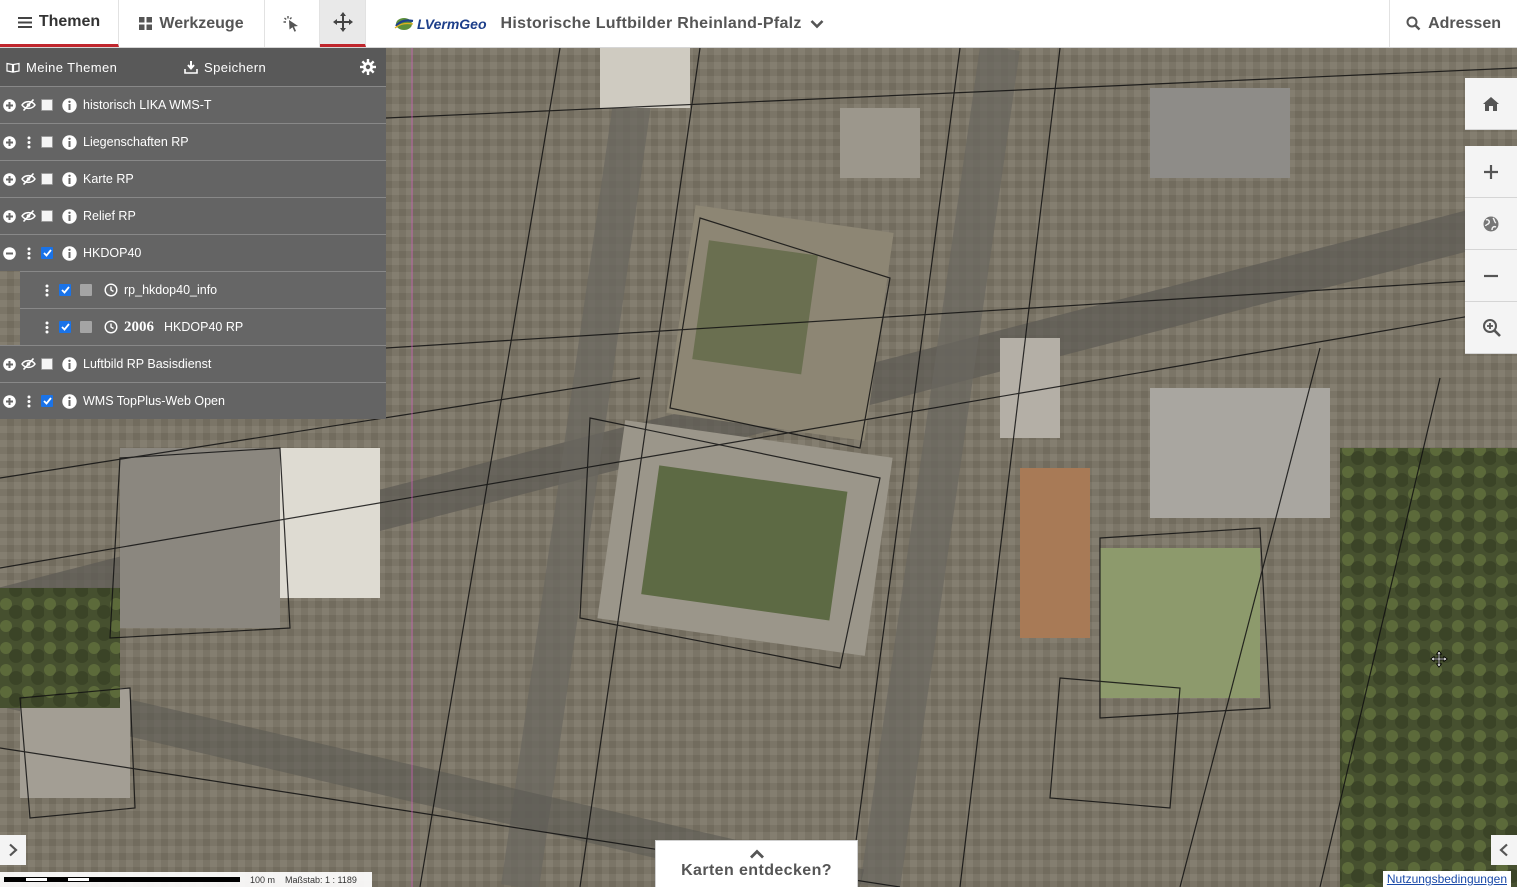  What do you see at coordinates (1491, 328) in the screenshot?
I see `zoom-box-button` at bounding box center [1491, 328].